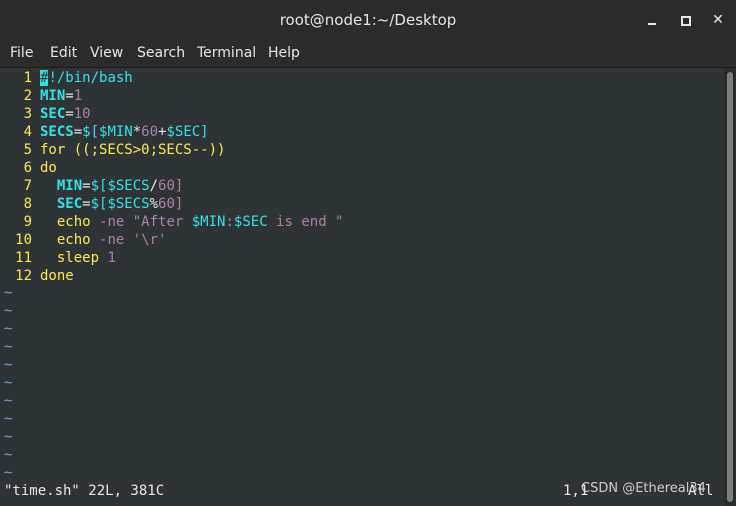 Image resolution: width=736 pixels, height=506 pixels. What do you see at coordinates (154, 204) in the screenshot?
I see `code-token: %` at bounding box center [154, 204].